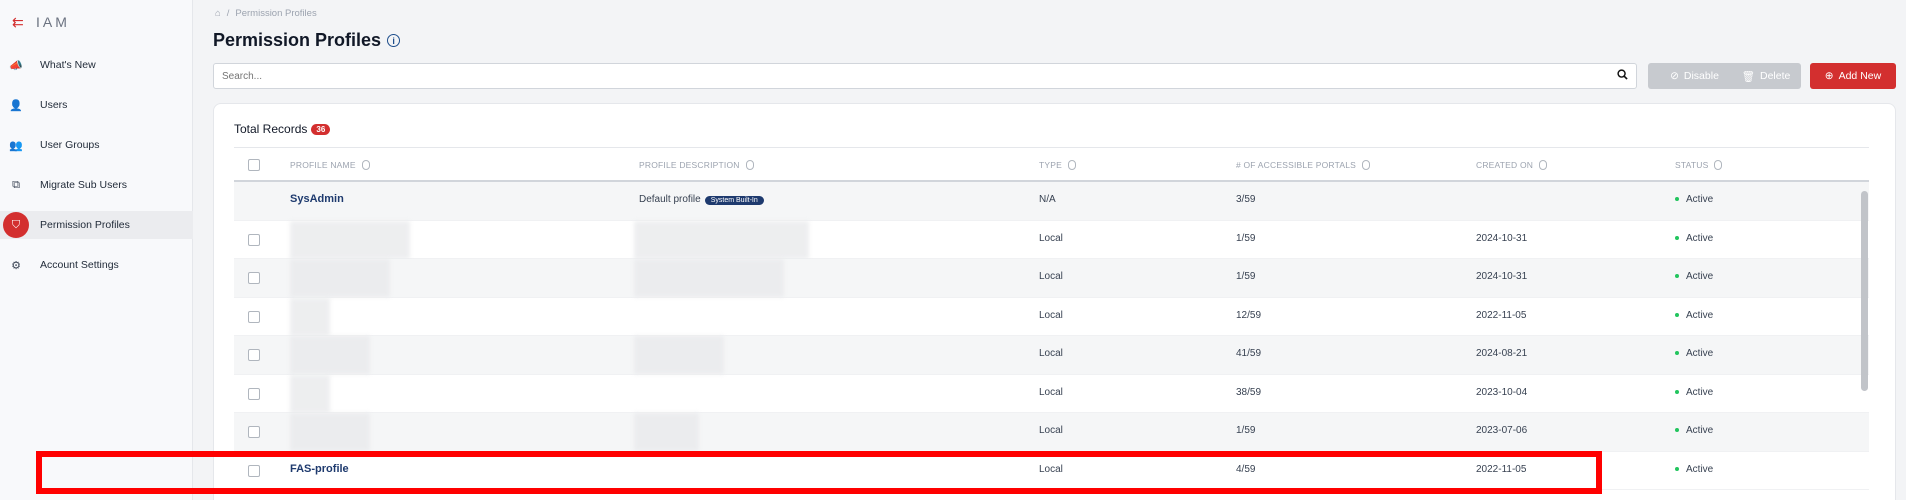 The image size is (1906, 500). Describe the element at coordinates (68, 65) in the screenshot. I see `sidebar-item-label: What's New` at that location.